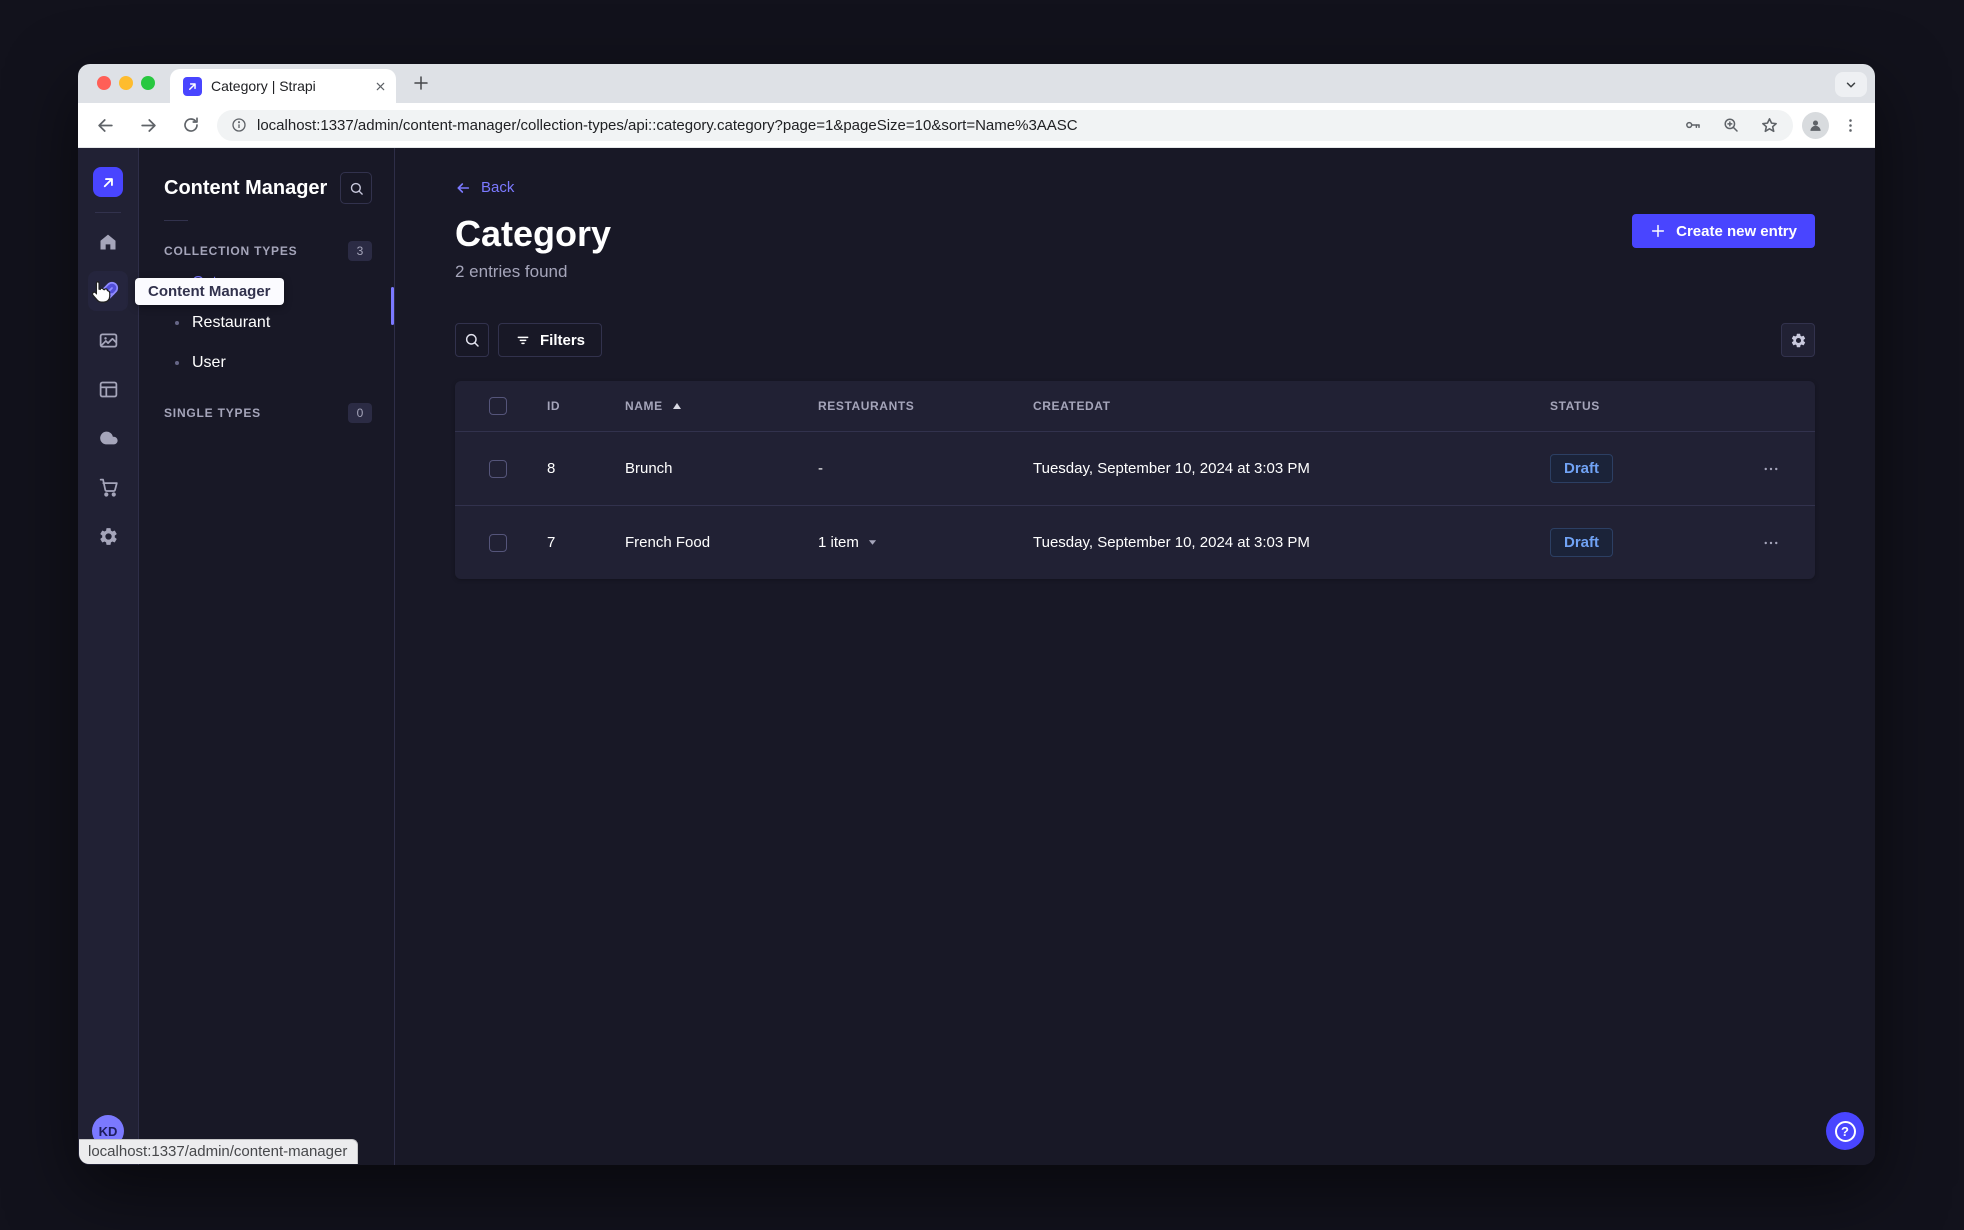 This screenshot has height=1230, width=1964. Describe the element at coordinates (239, 125) in the screenshot. I see `site-info-icon` at that location.